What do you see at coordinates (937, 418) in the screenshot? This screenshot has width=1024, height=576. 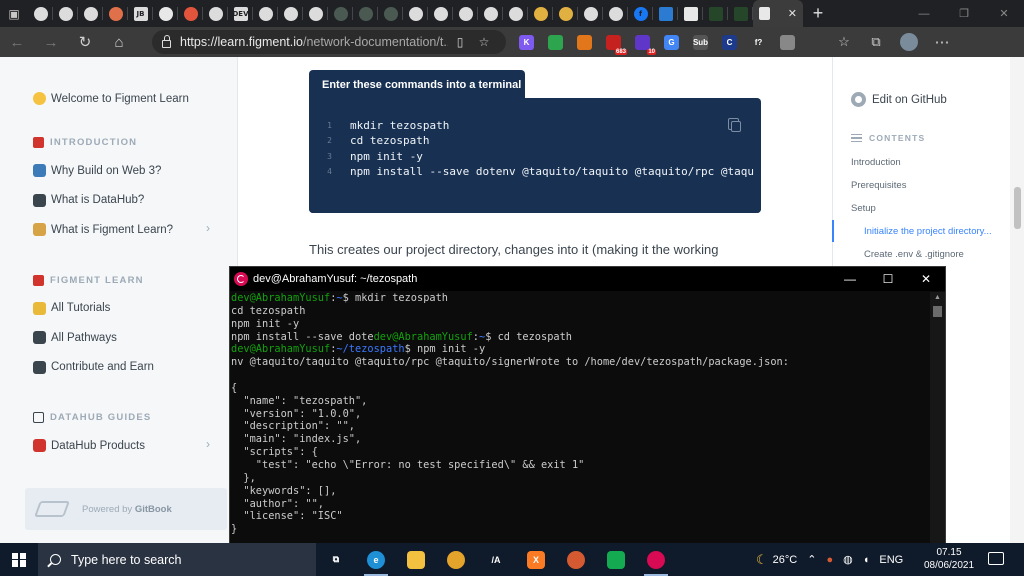 I see `terminal-scrollbar: ▲` at bounding box center [937, 418].